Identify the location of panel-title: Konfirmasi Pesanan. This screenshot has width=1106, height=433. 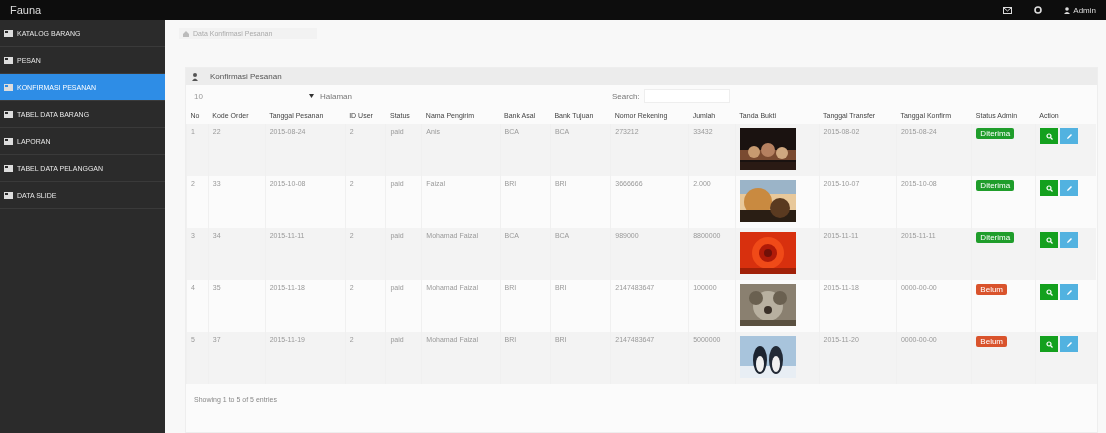
(246, 76).